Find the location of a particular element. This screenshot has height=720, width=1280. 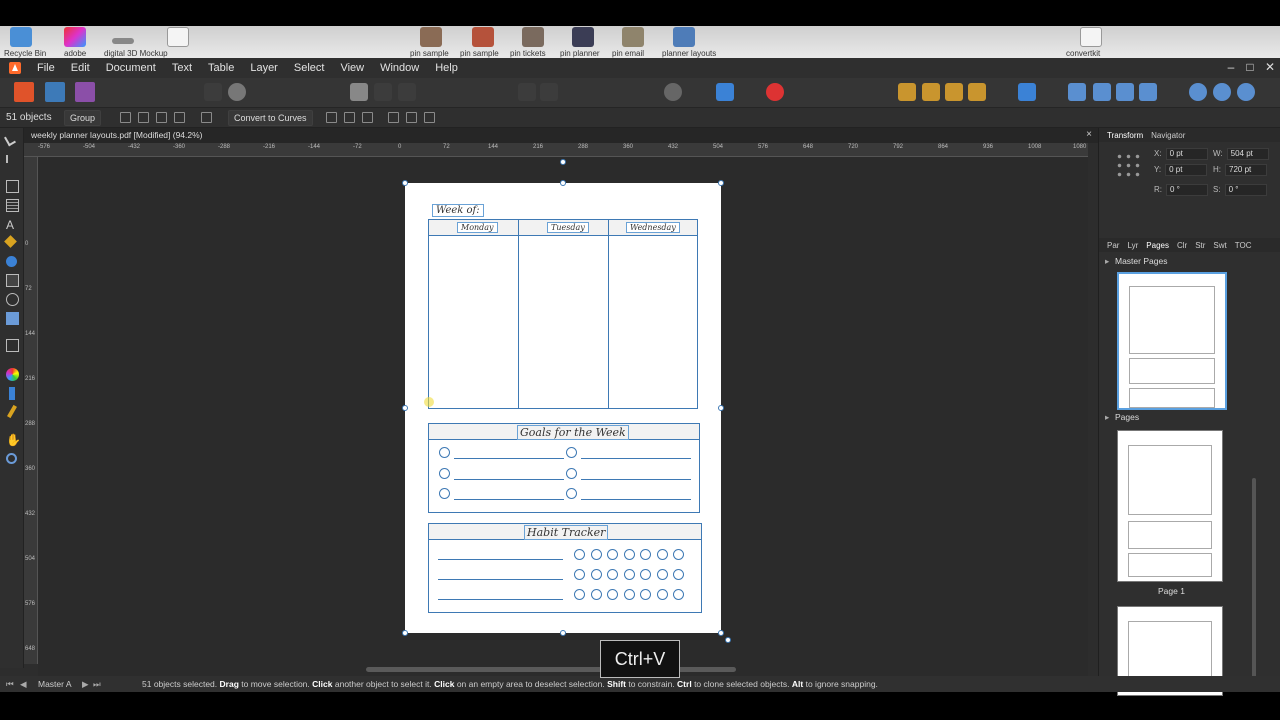

tab-navigator: Navigator is located at coordinates (1168, 135).